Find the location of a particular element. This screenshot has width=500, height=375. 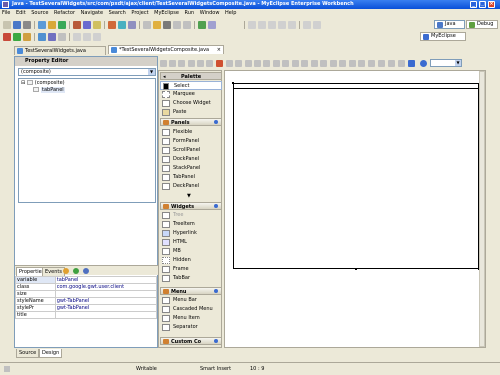

layout-icon is located at coordinates (401, 63).